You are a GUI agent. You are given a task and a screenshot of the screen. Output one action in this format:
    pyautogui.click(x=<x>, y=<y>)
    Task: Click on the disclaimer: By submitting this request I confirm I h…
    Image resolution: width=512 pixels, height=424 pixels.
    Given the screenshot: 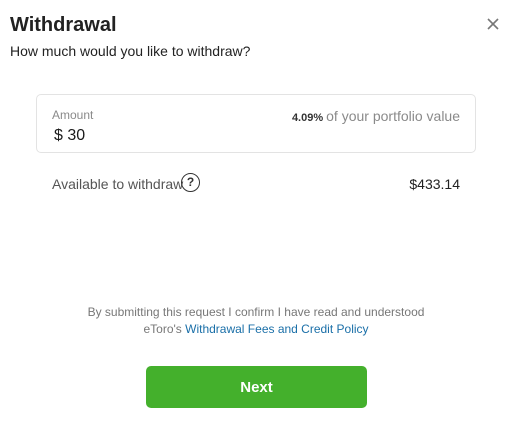 What is the action you would take?
    pyautogui.click(x=256, y=321)
    